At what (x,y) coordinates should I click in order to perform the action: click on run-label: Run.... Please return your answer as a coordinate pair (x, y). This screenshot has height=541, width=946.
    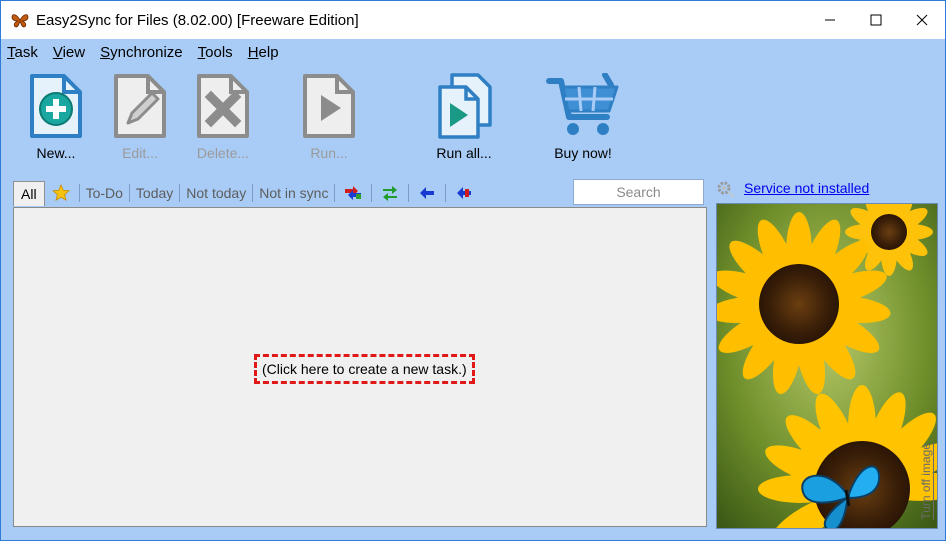
    Looking at the image, I should click on (329, 153).